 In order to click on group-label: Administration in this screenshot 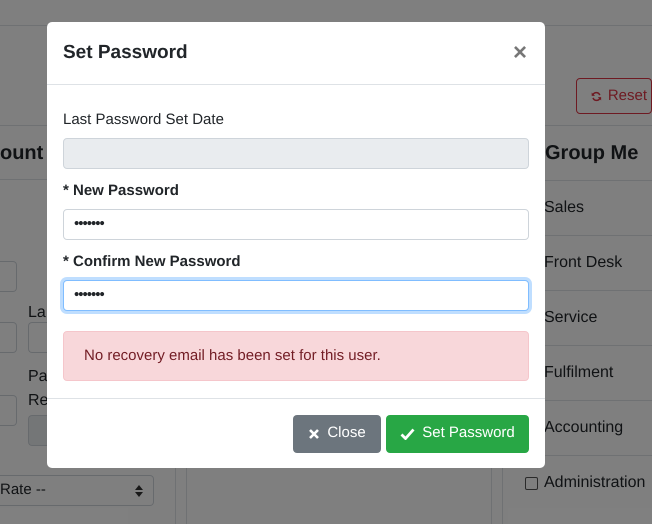, I will do `click(595, 483)`.